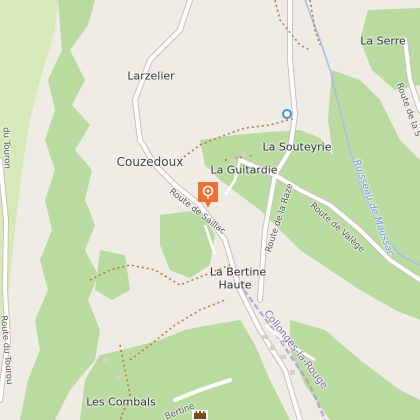 This screenshot has width=420, height=420. Describe the element at coordinates (121, 402) in the screenshot. I see `place-label-les-combals: Les Combals` at that location.